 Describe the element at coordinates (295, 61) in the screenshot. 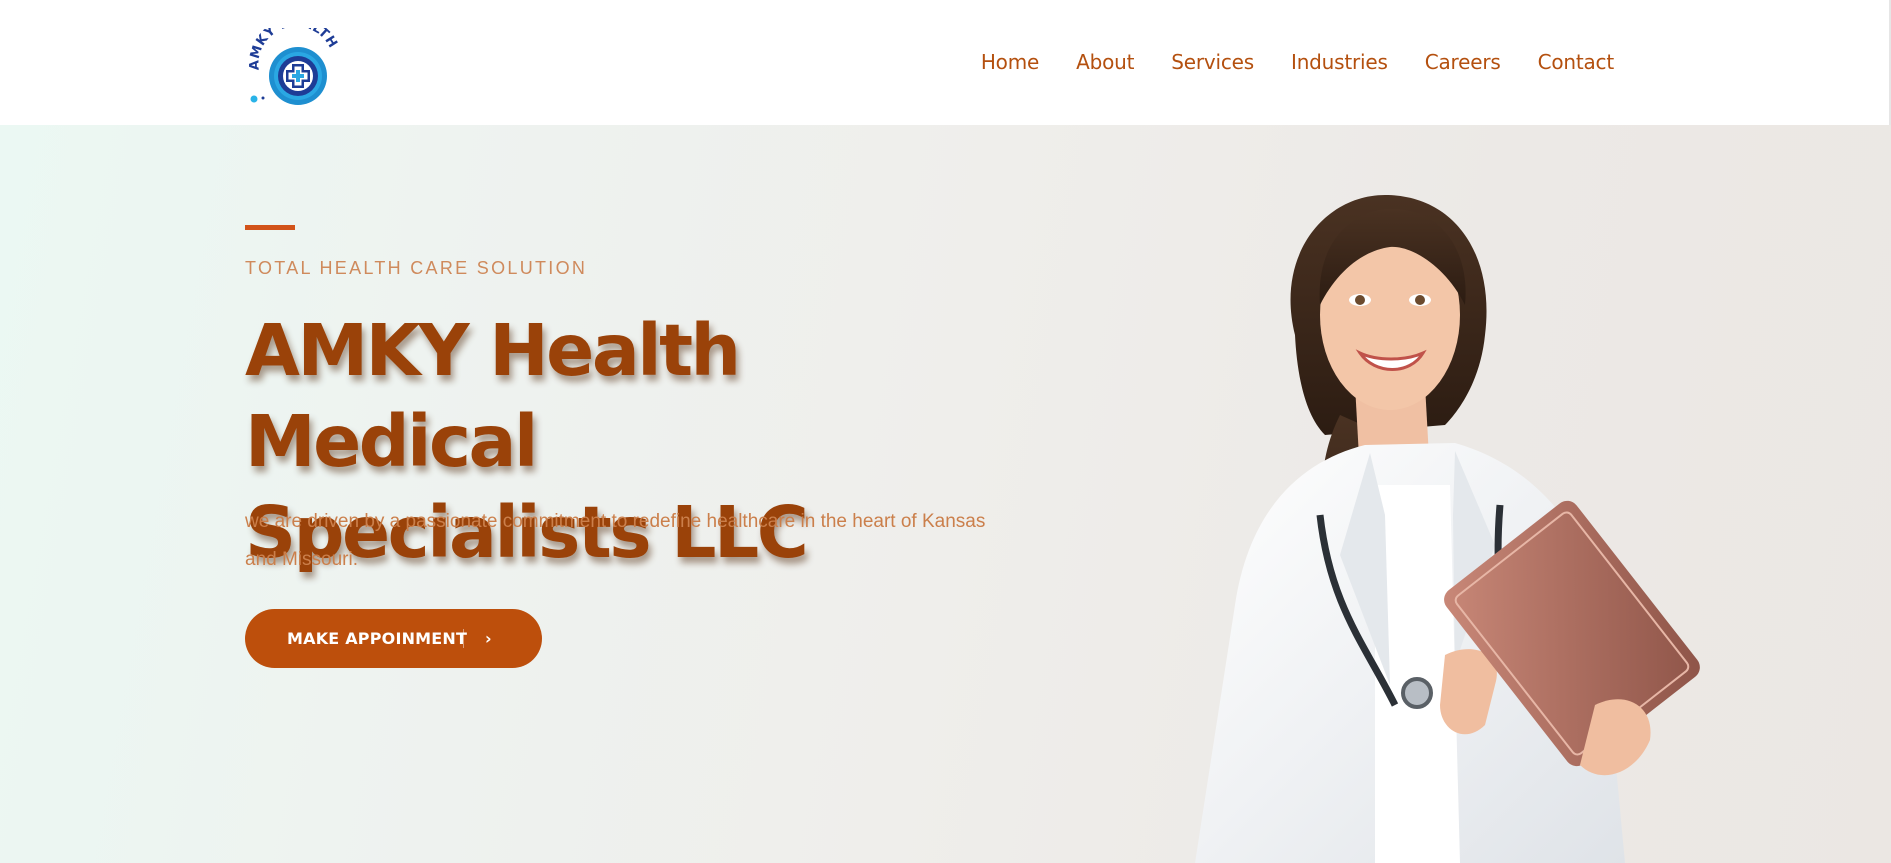

I see `amky-health-logo: AMKY HEALTH` at that location.